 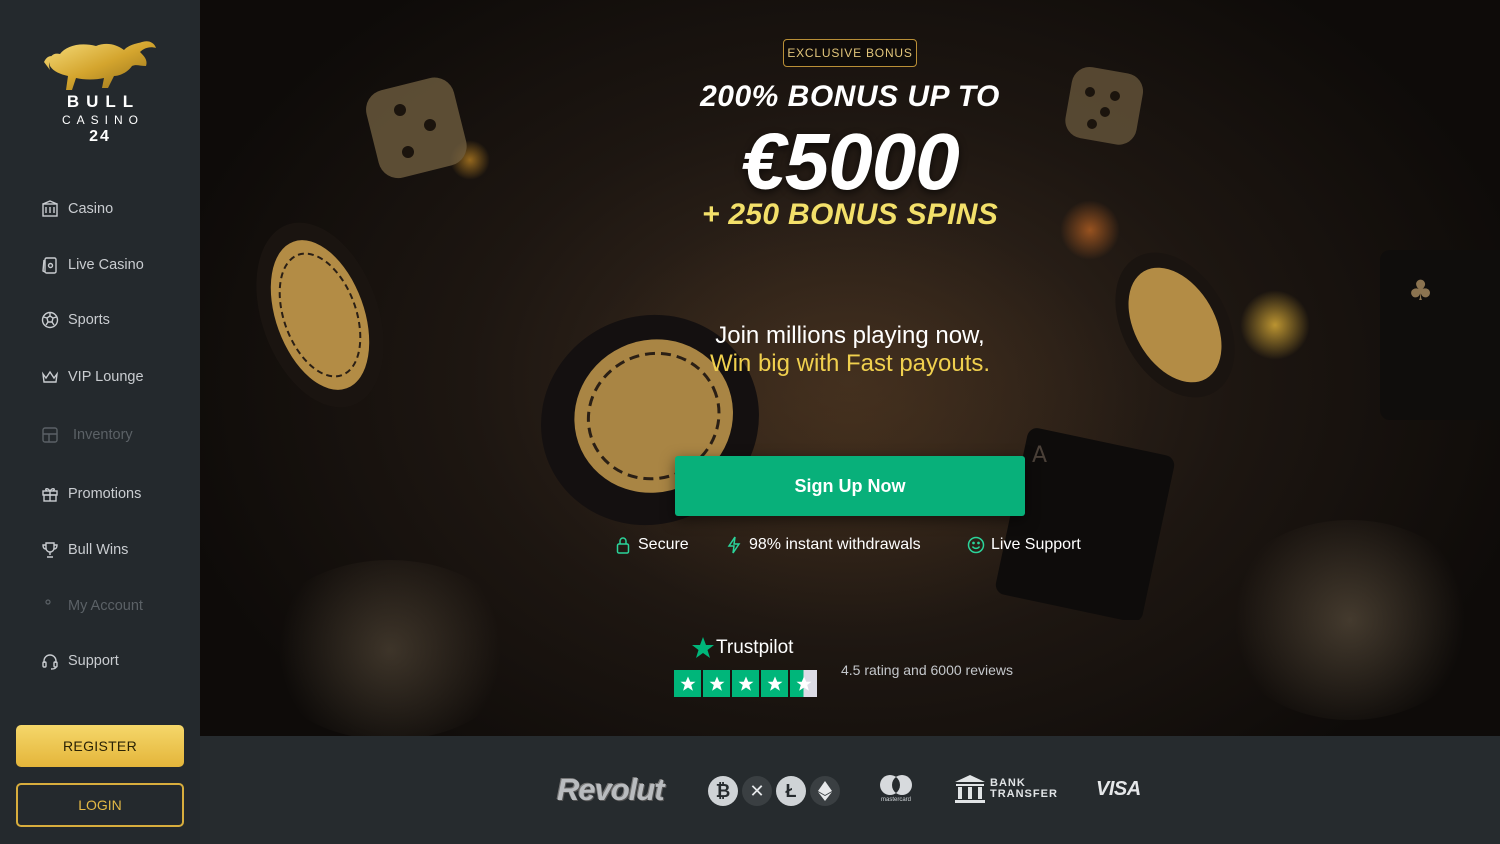 What do you see at coordinates (1024, 794) in the screenshot?
I see `bank-transfer-line-2: TRANSFER` at bounding box center [1024, 794].